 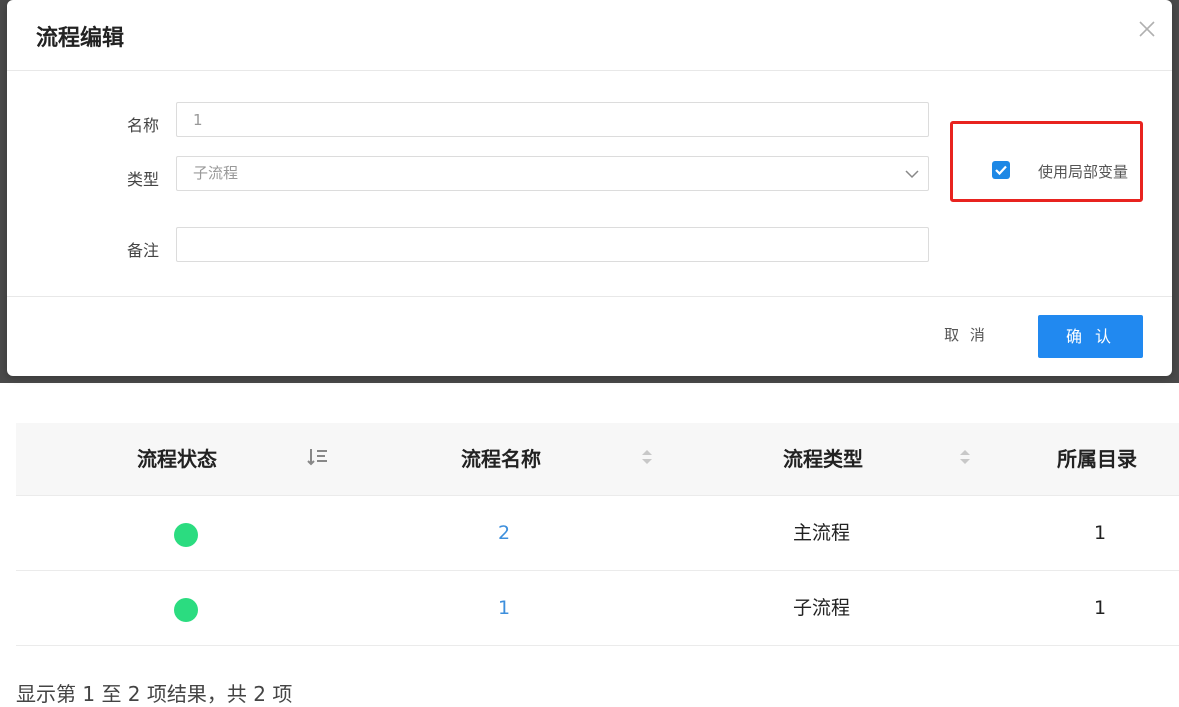 I want to click on table-row: 2 主流程 1, so click(x=597, y=533).